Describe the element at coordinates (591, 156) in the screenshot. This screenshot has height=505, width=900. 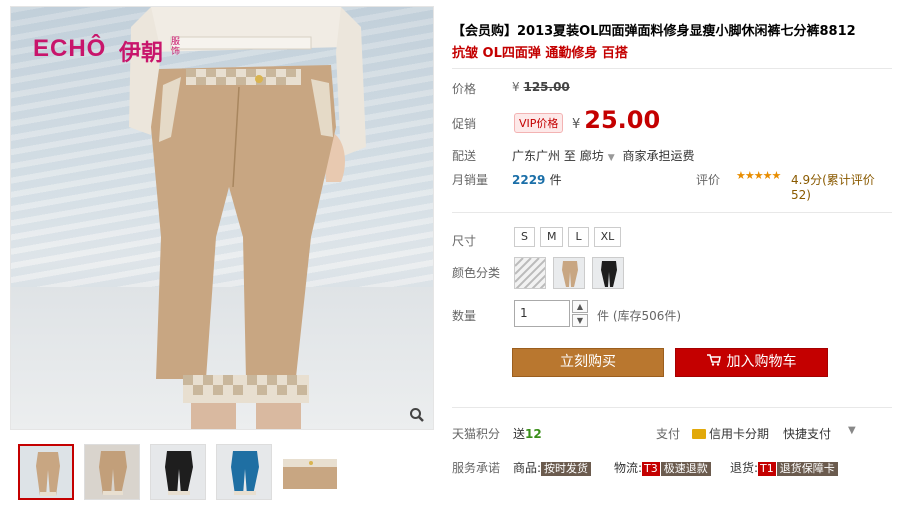
I see `ship-destination: 廊坊` at that location.